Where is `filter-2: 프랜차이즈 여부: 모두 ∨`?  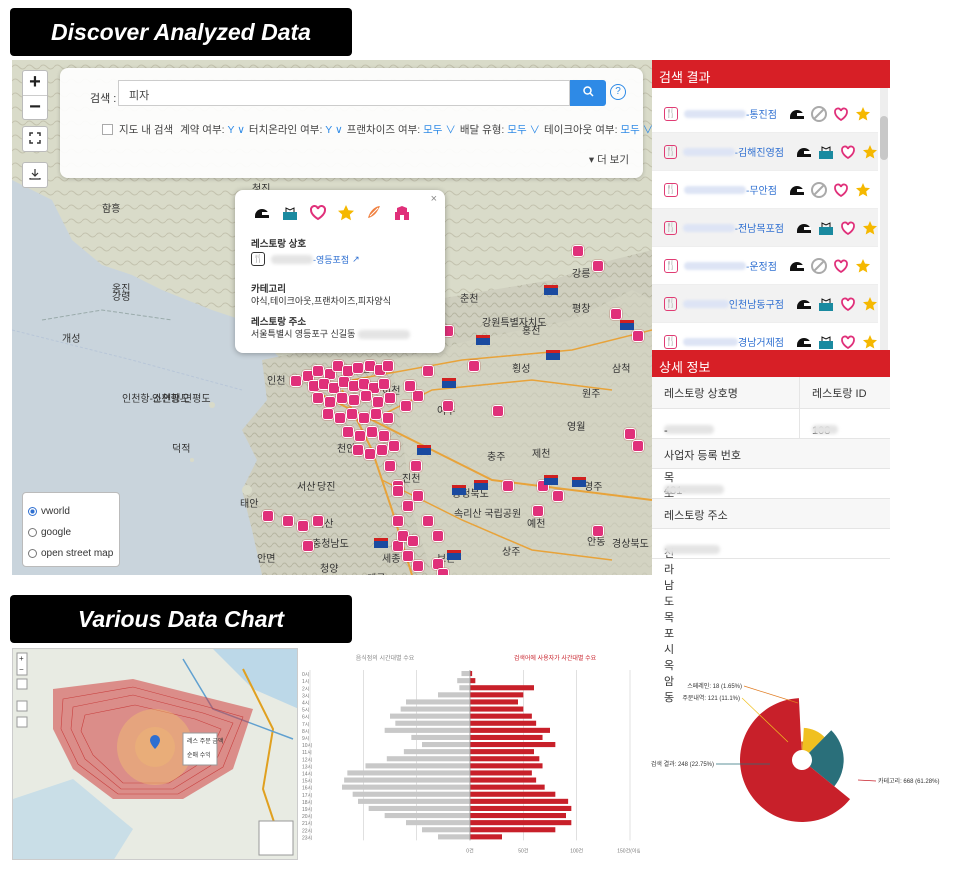
filter-2: 프랜차이즈 여부: 모두 ∨ is located at coordinates (401, 130).